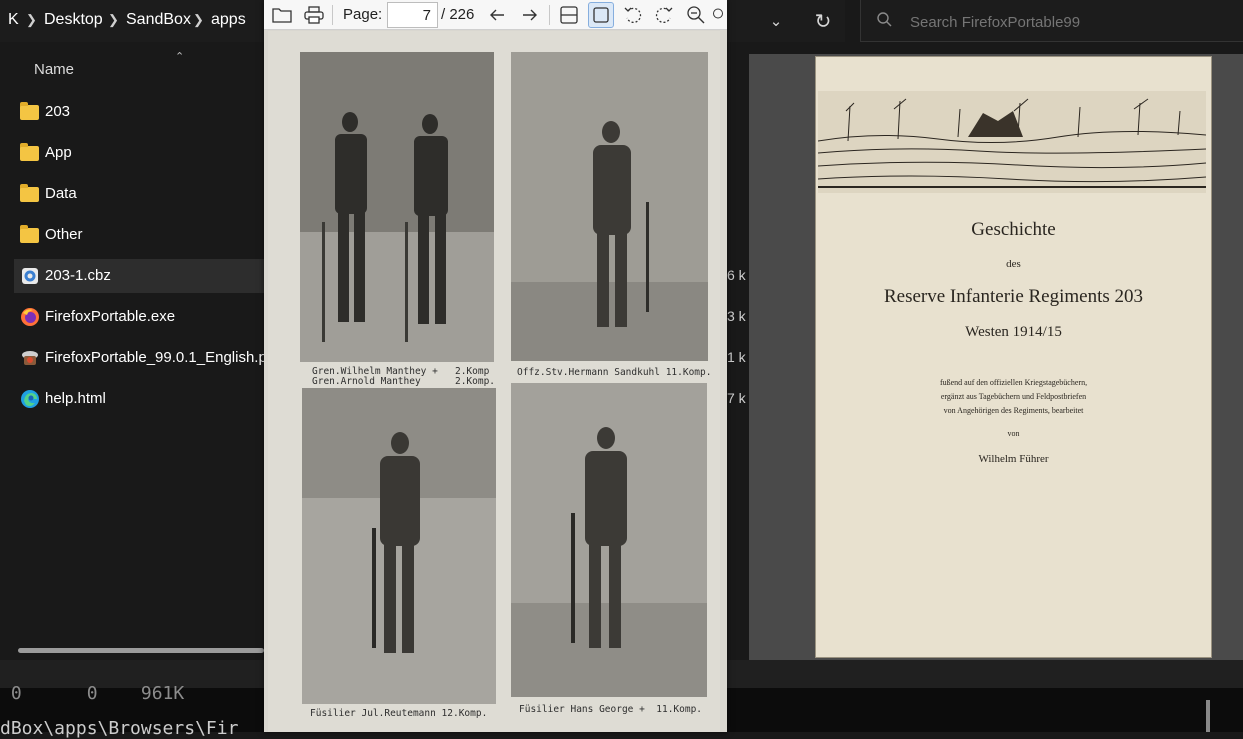 The height and width of the screenshot is (739, 1243). What do you see at coordinates (180, 57) in the screenshot?
I see `sort-ascending-icon: ⌃` at bounding box center [180, 57].